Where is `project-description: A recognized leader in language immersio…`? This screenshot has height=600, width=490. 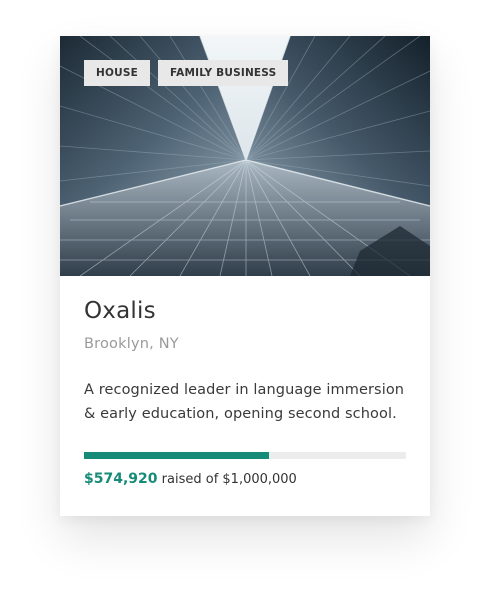 project-description: A recognized leader in language immersio… is located at coordinates (244, 402).